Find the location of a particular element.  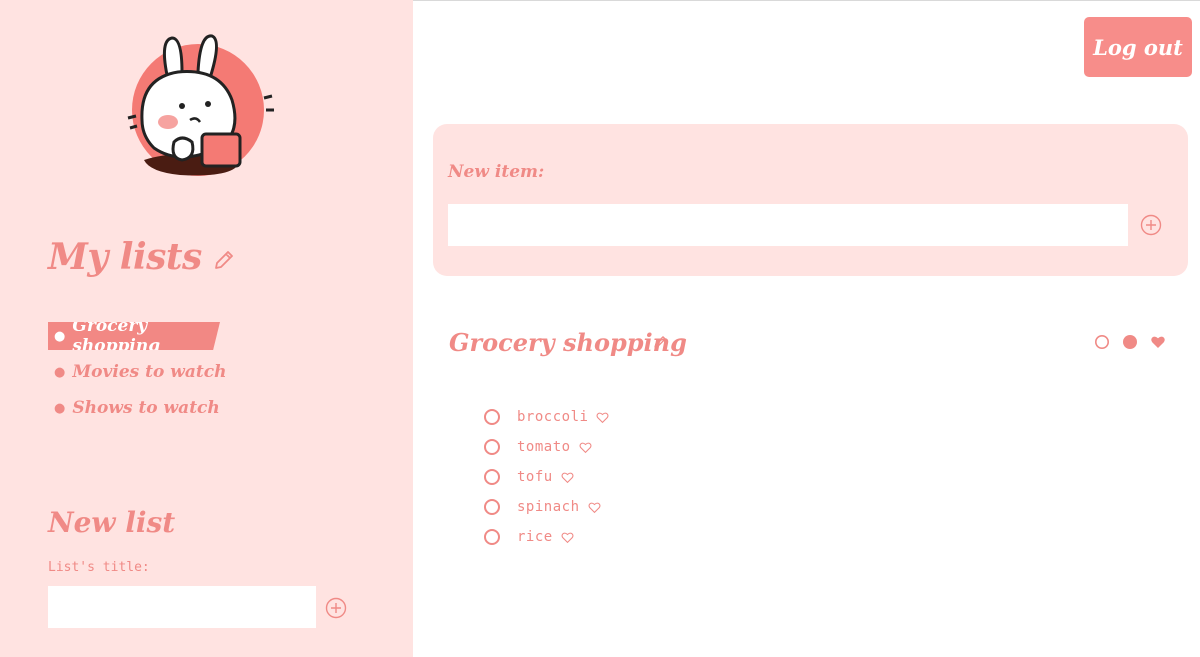

sidebar-title: My lists is located at coordinates (125, 257).